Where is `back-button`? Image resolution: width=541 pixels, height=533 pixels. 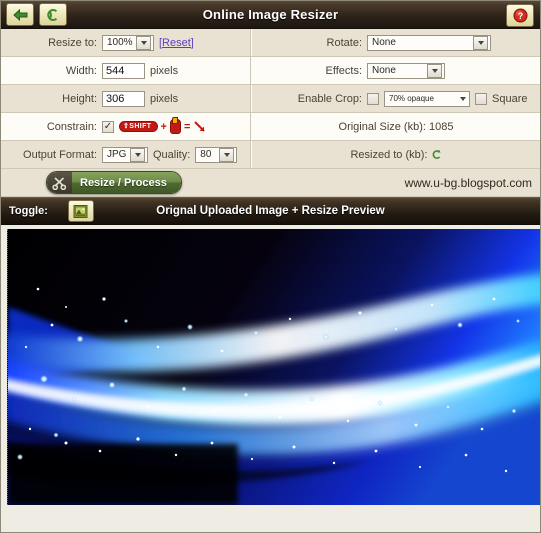
back-button is located at coordinates (20, 14).